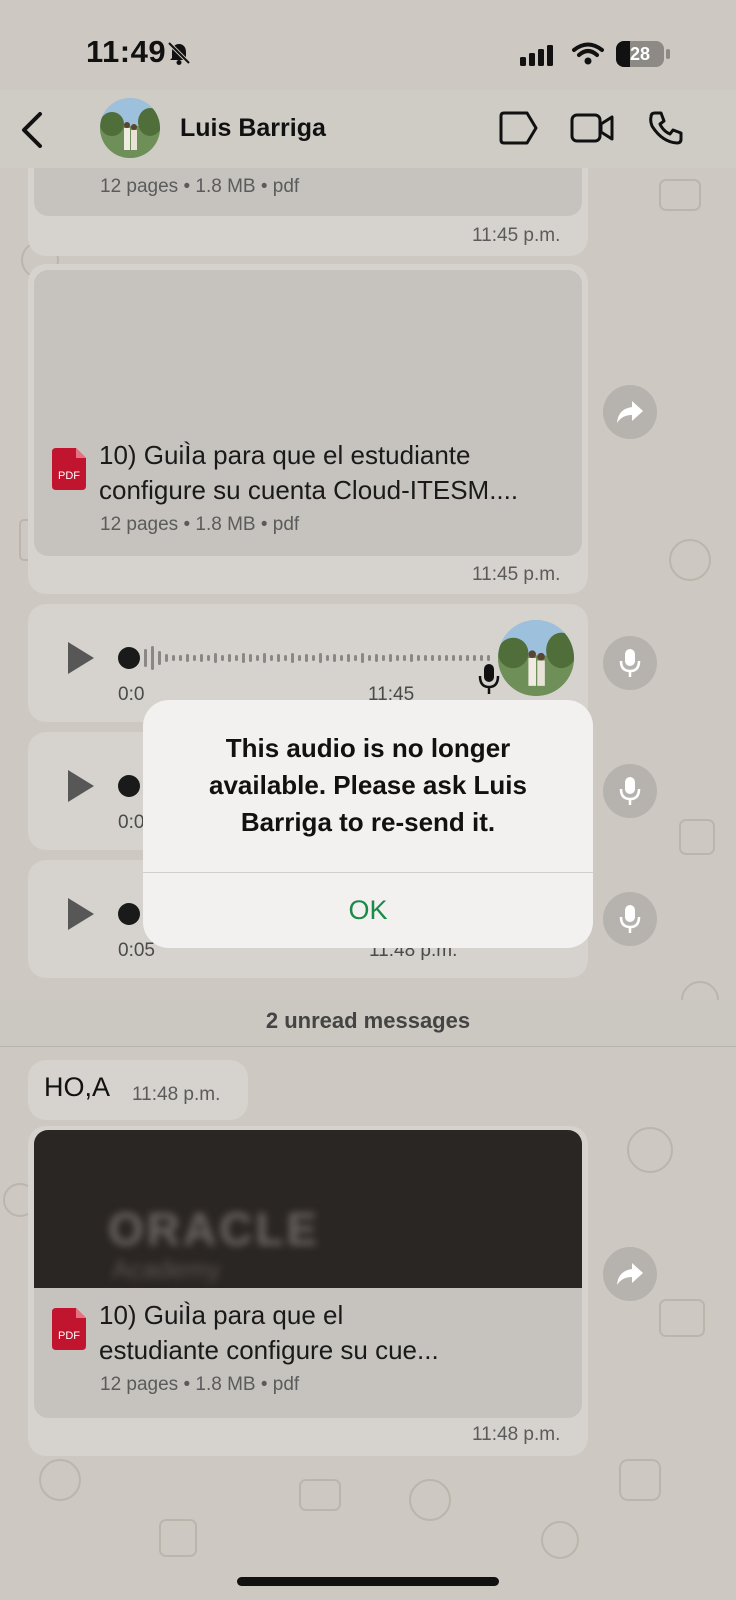 The width and height of the screenshot is (736, 1600). What do you see at coordinates (536, 55) in the screenshot?
I see `cellular-signal-icon` at bounding box center [536, 55].